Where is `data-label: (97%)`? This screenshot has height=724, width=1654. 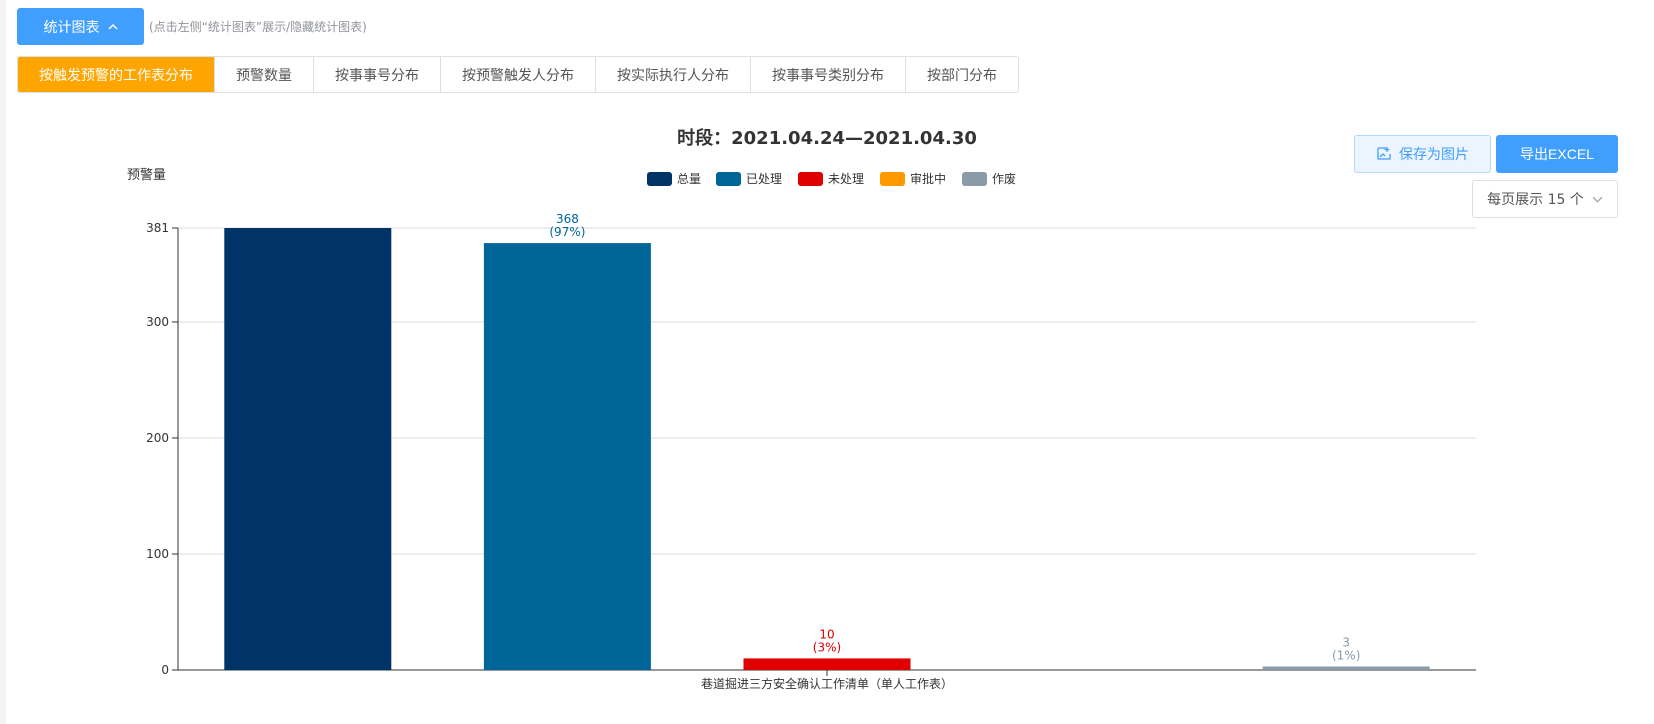
data-label: (97%) is located at coordinates (567, 232).